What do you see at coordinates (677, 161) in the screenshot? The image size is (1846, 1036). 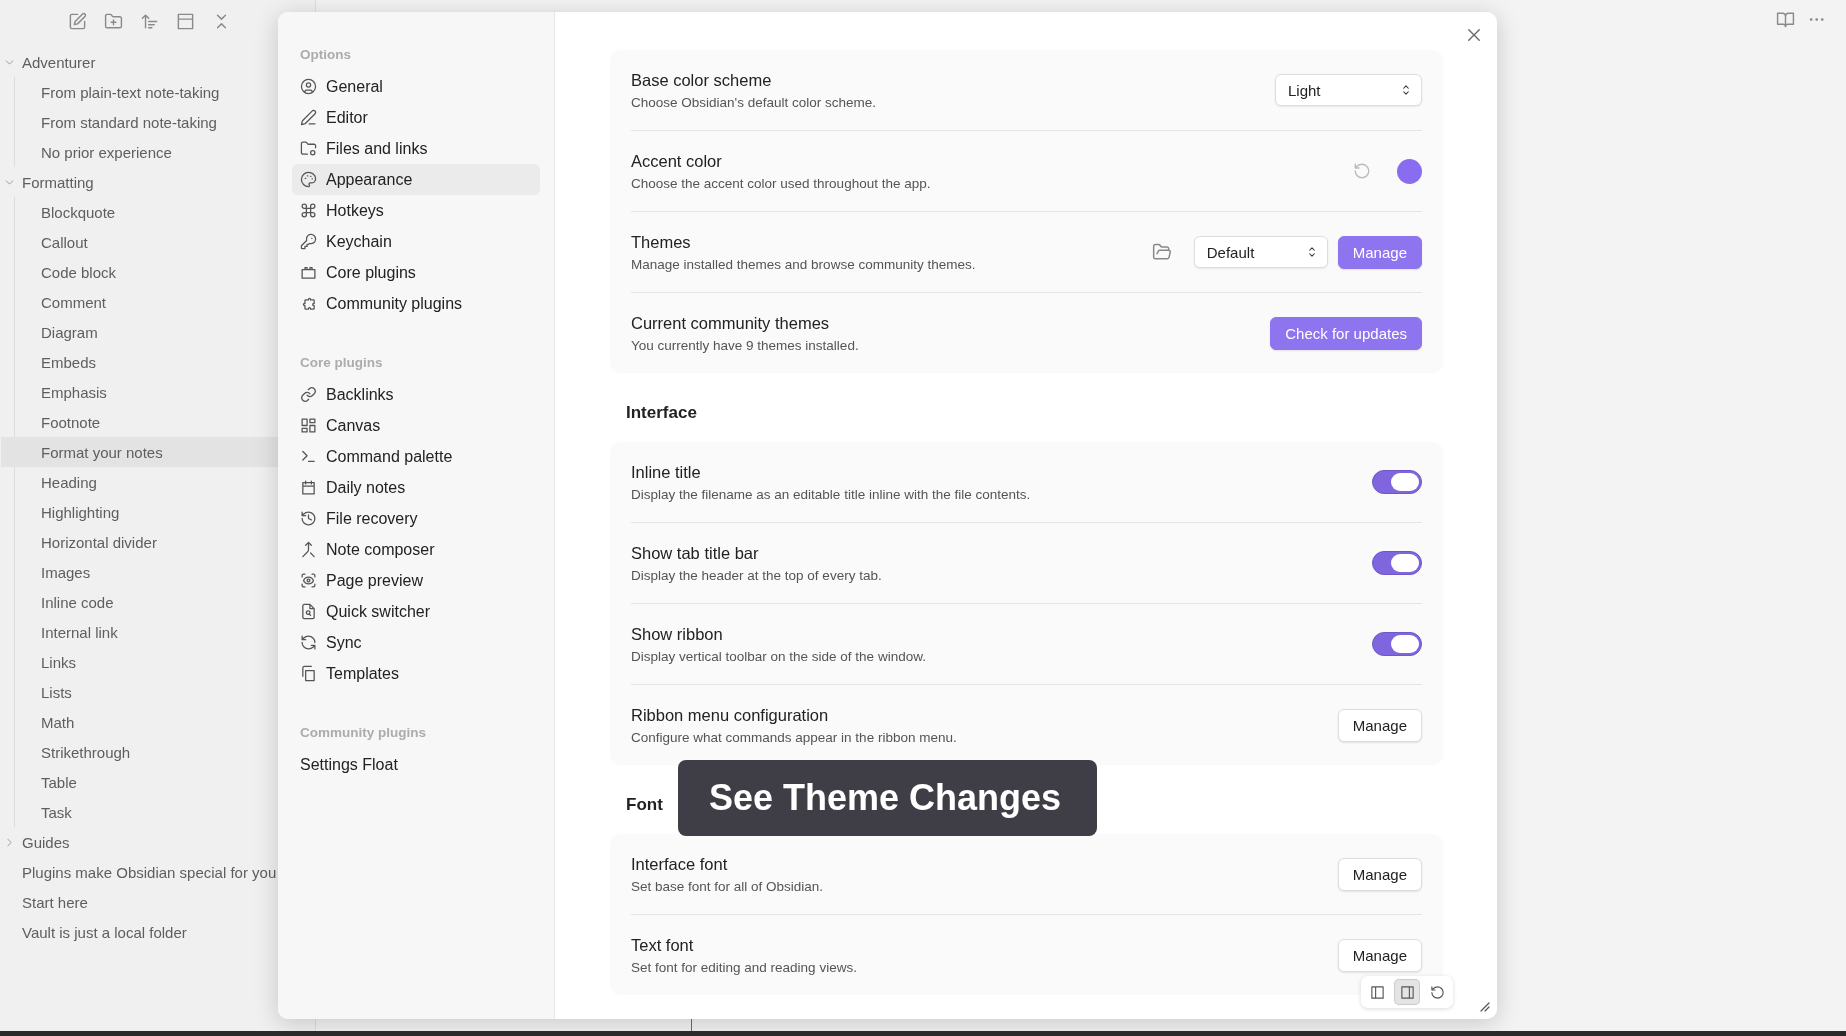 I see `setting-title: Accent color` at bounding box center [677, 161].